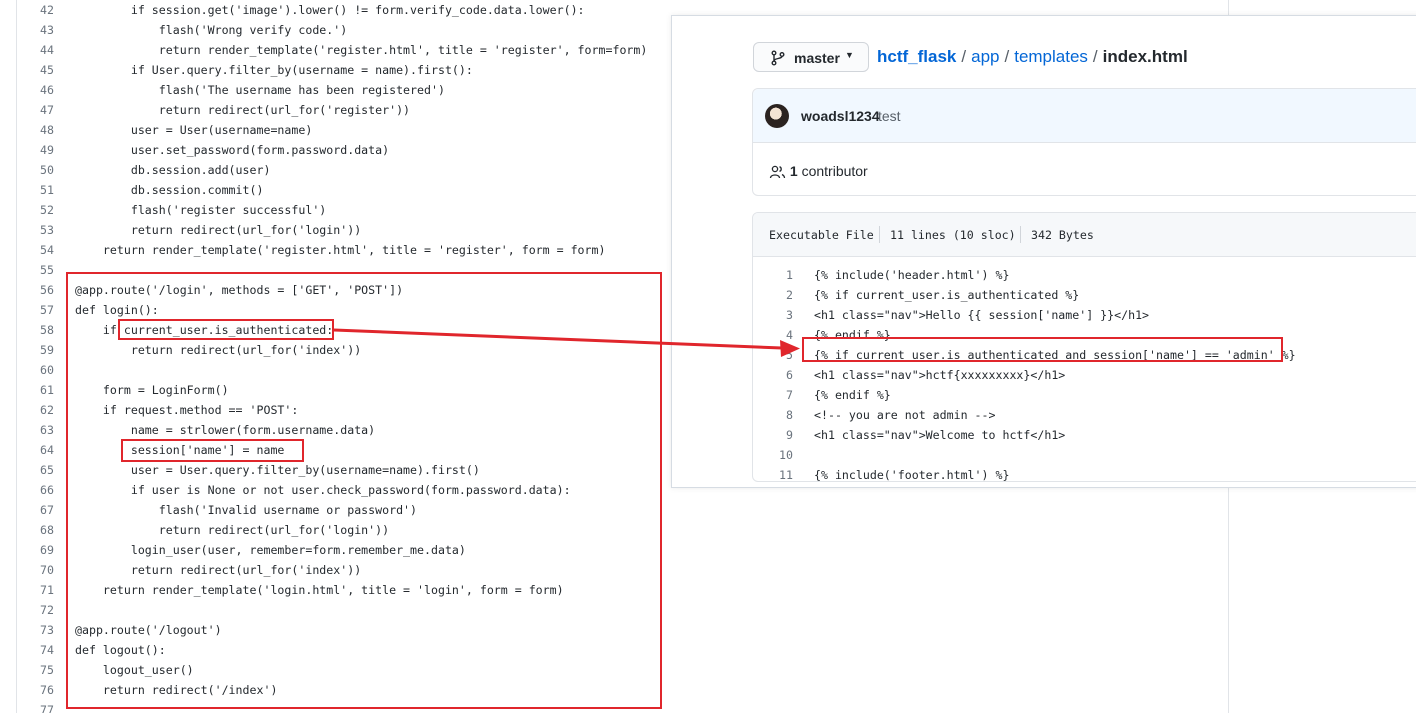  Describe the element at coordinates (817, 58) in the screenshot. I see `branch-label: master` at that location.